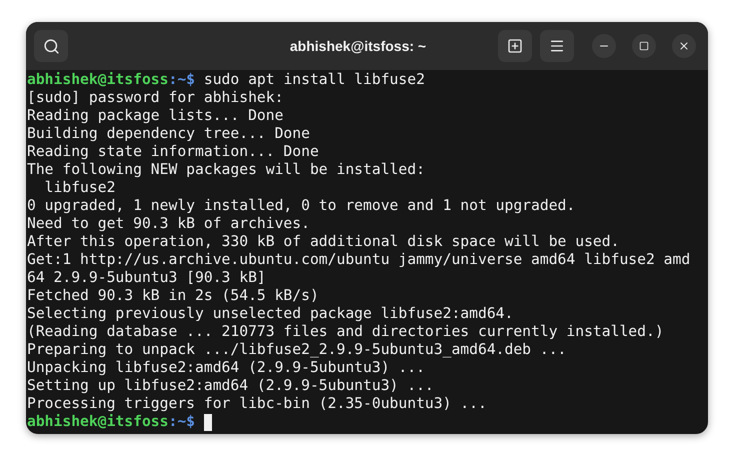 This screenshot has height=462, width=733. I want to click on output-line: Fetched 90.3 kB in 2s (54.5 kB/s), so click(173, 296).